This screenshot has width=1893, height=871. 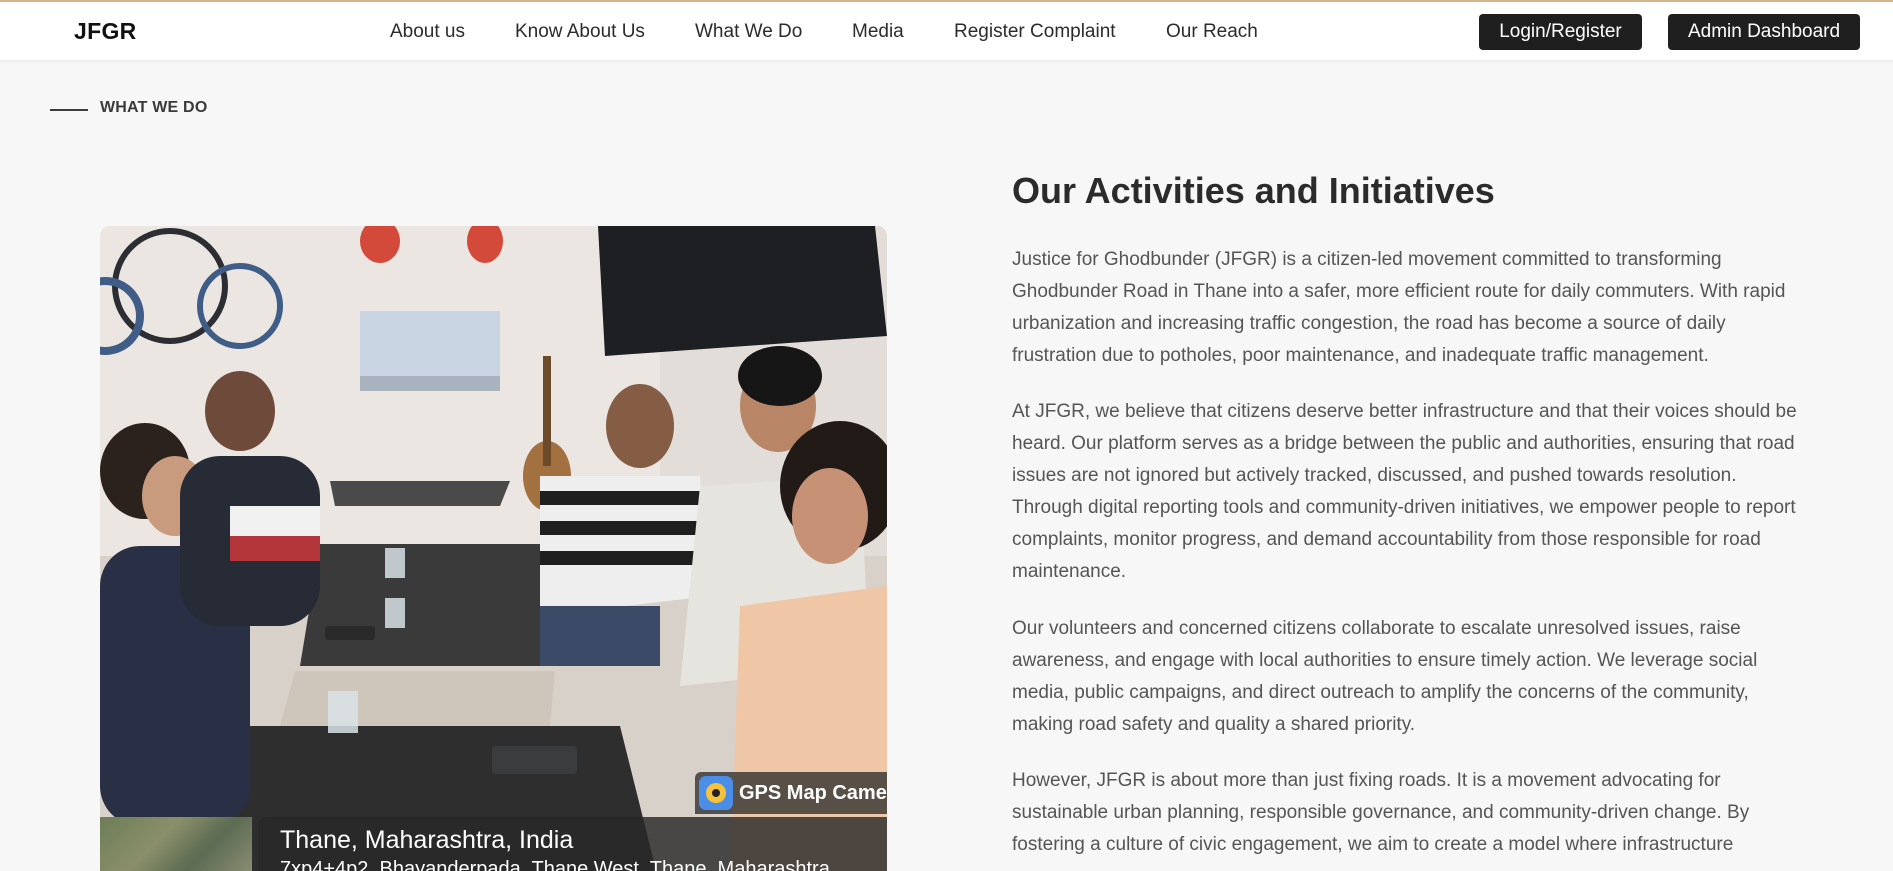 I want to click on admin-dashboard-button: Admin Dashboard, so click(x=1764, y=32).